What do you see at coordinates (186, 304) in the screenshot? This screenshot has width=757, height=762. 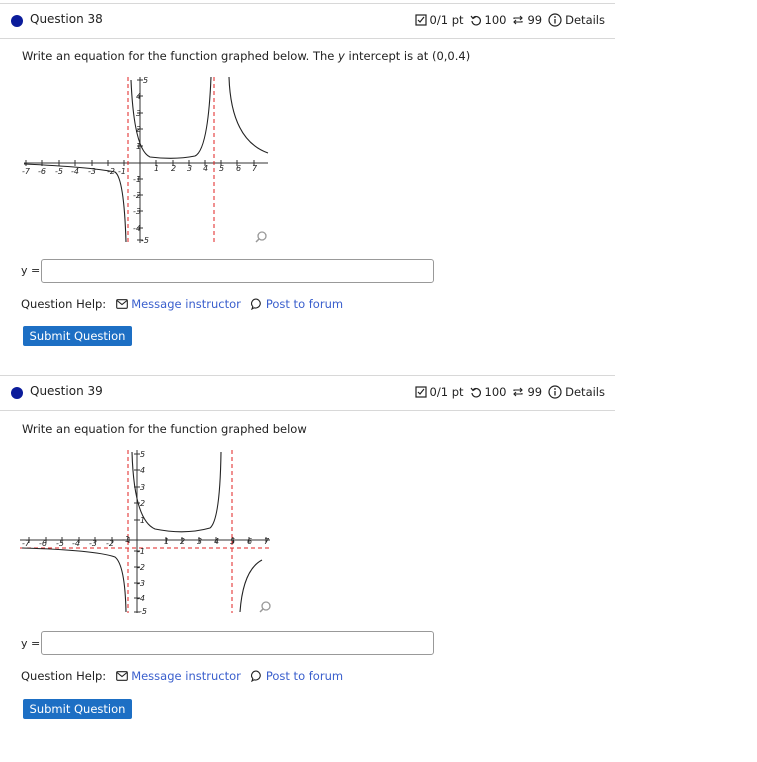 I see `message-instructor-label: Message instructor` at bounding box center [186, 304].